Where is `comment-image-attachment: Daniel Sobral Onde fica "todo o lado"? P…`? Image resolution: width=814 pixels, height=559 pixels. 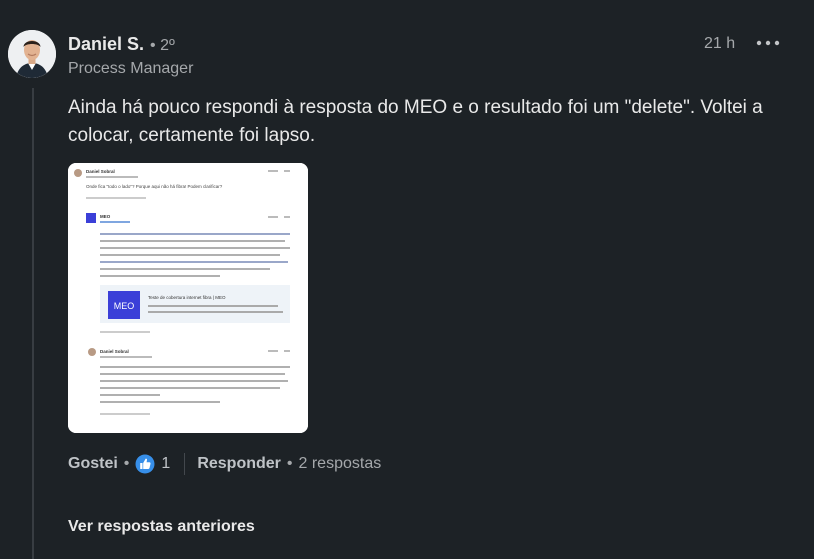 comment-image-attachment: Daniel Sobral Onde fica "todo o lado"? P… is located at coordinates (188, 298).